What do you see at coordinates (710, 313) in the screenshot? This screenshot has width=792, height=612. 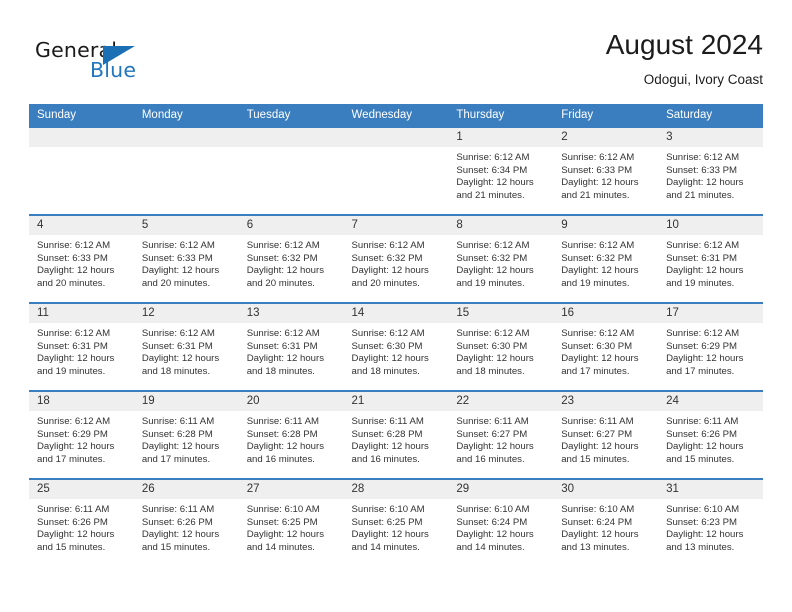 I see `day-number: 17` at bounding box center [710, 313].